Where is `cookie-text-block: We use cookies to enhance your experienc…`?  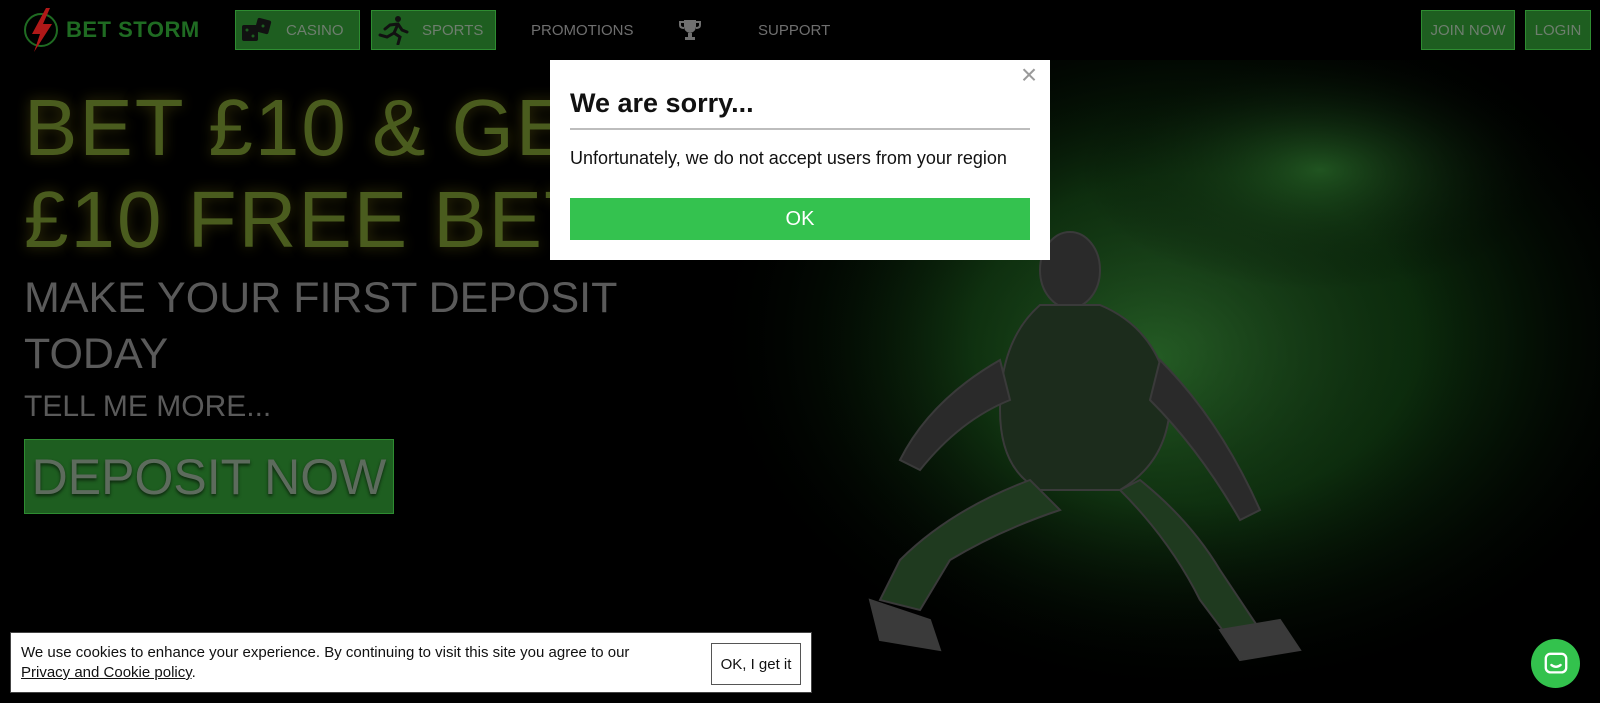
cookie-text-block: We use cookies to enhance your experienc… is located at coordinates (351, 663).